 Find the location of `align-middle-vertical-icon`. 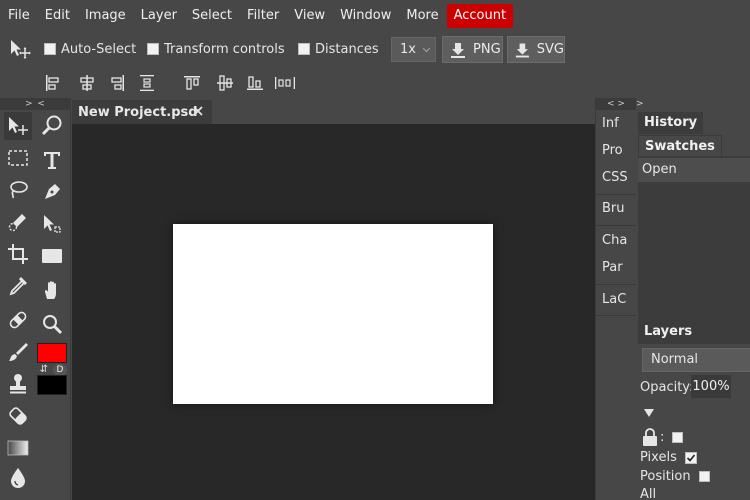

align-middle-vertical-icon is located at coordinates (225, 83).